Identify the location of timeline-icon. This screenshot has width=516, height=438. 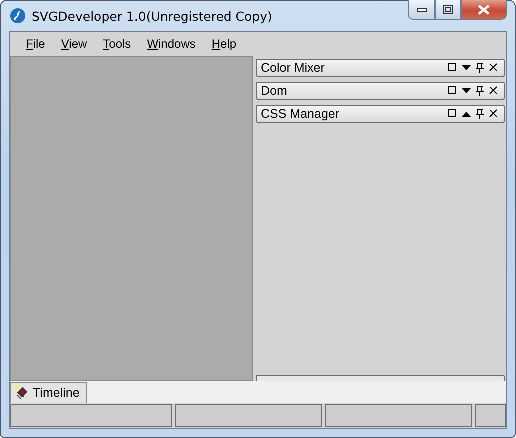
(22, 393).